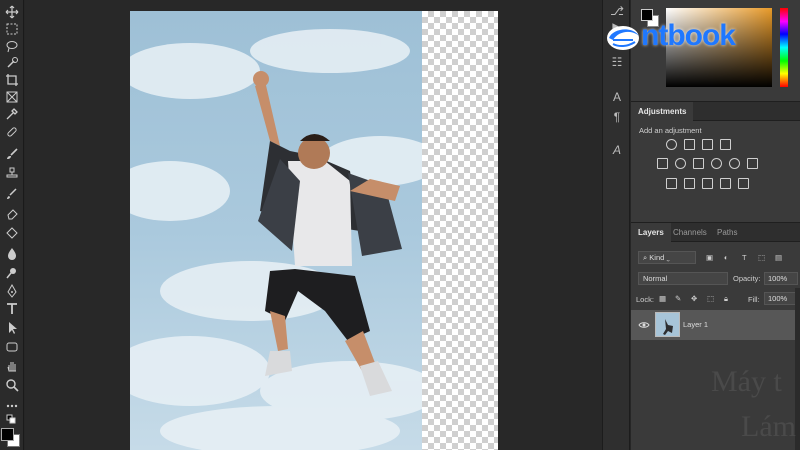  Describe the element at coordinates (12, 309) in the screenshot. I see `type-tool-icon` at that location.